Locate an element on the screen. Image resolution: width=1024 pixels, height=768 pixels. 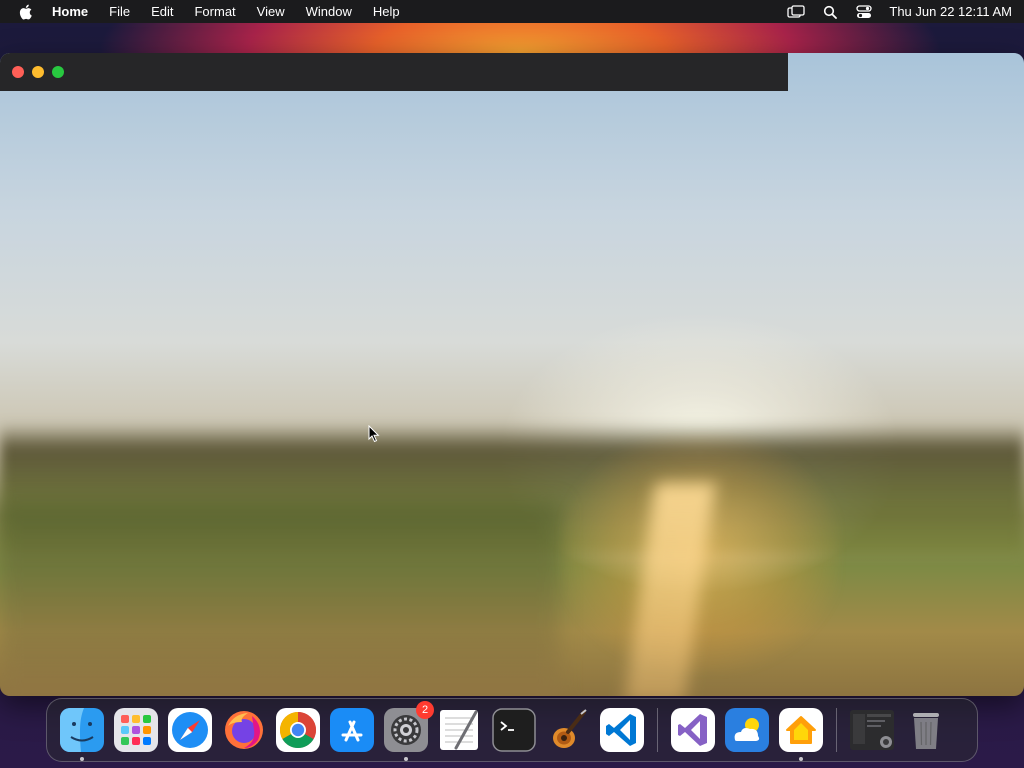
dock-safari is located at coordinates (190, 730).